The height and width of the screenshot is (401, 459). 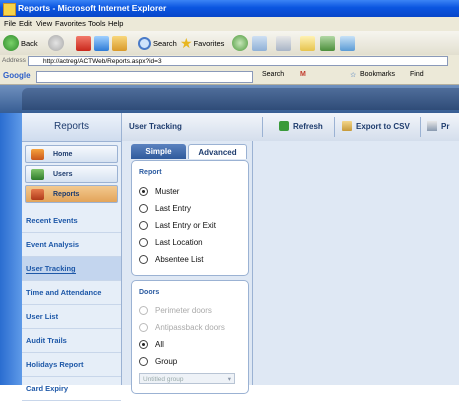 I want to click on tab-simple: Simple, so click(x=158, y=151).